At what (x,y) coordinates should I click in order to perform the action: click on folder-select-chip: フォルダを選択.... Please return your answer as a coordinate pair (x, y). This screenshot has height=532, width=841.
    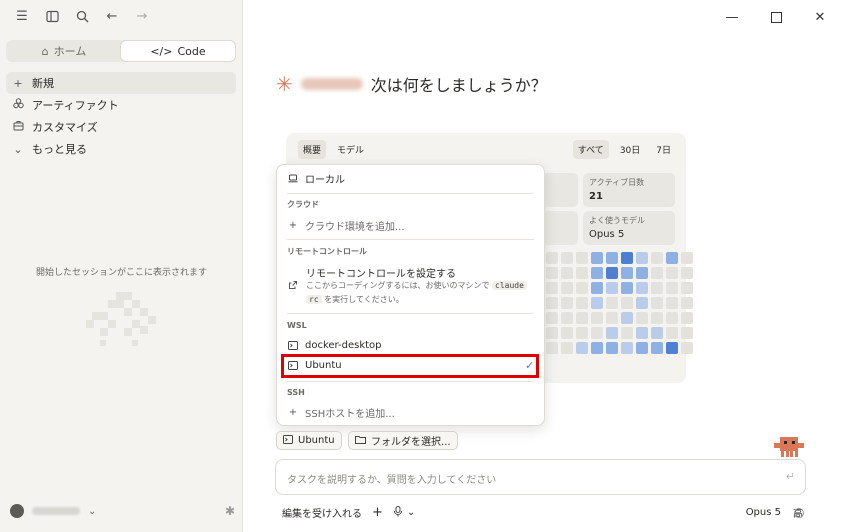
    Looking at the image, I should click on (403, 440).